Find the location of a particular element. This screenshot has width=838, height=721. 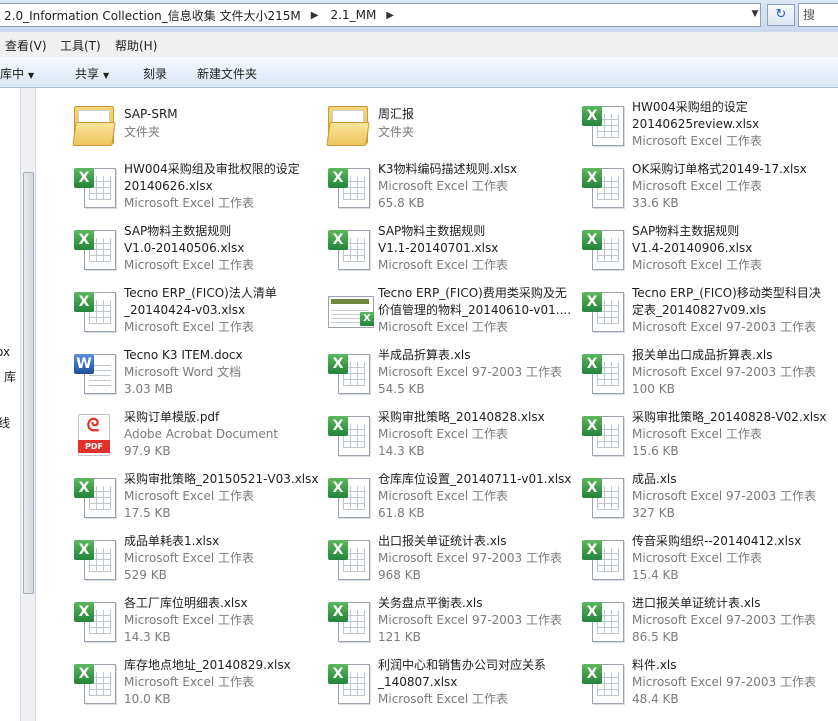

file-name: 传音采购组织--20140412.xlsx is located at coordinates (717, 541).